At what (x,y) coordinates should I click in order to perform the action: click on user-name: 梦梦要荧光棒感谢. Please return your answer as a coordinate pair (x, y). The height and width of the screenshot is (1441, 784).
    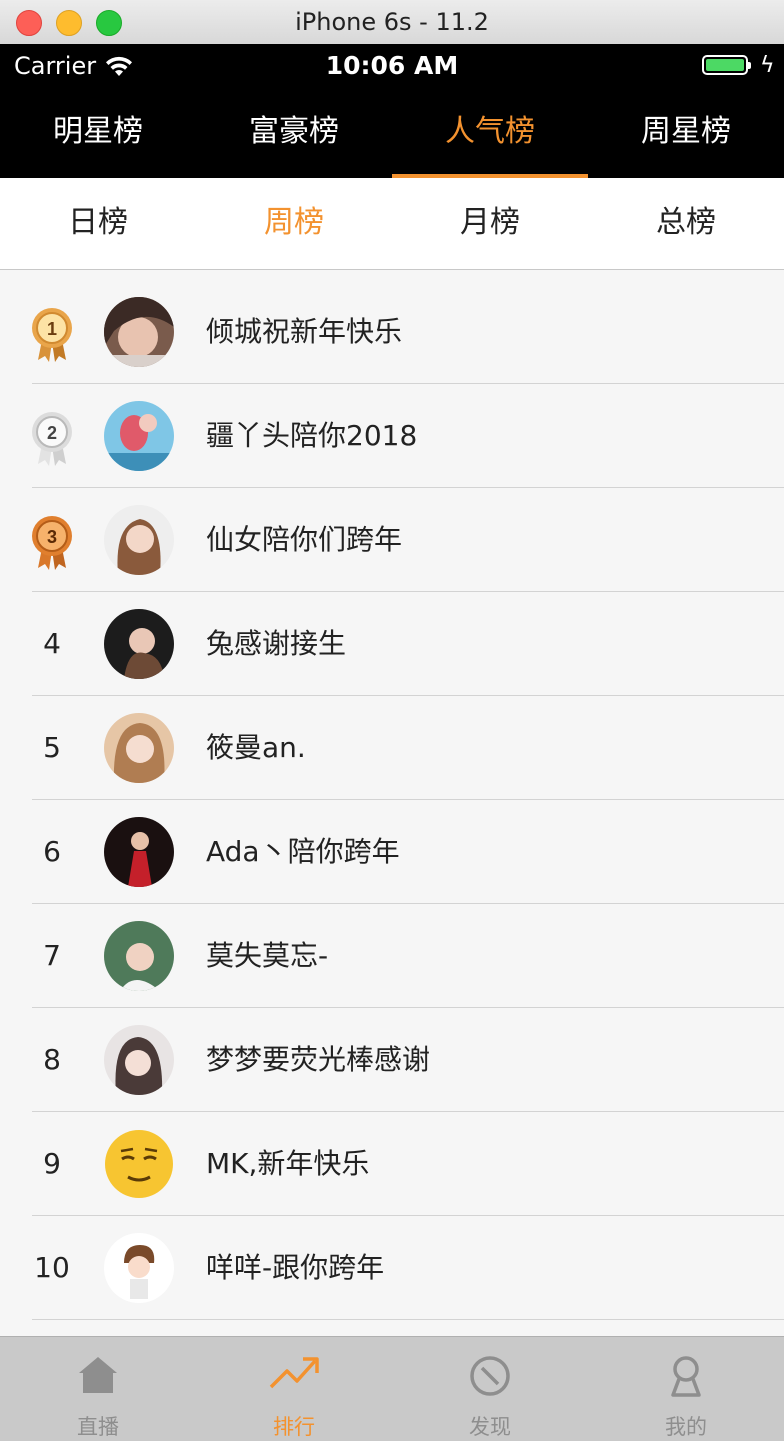
    Looking at the image, I should click on (318, 1059).